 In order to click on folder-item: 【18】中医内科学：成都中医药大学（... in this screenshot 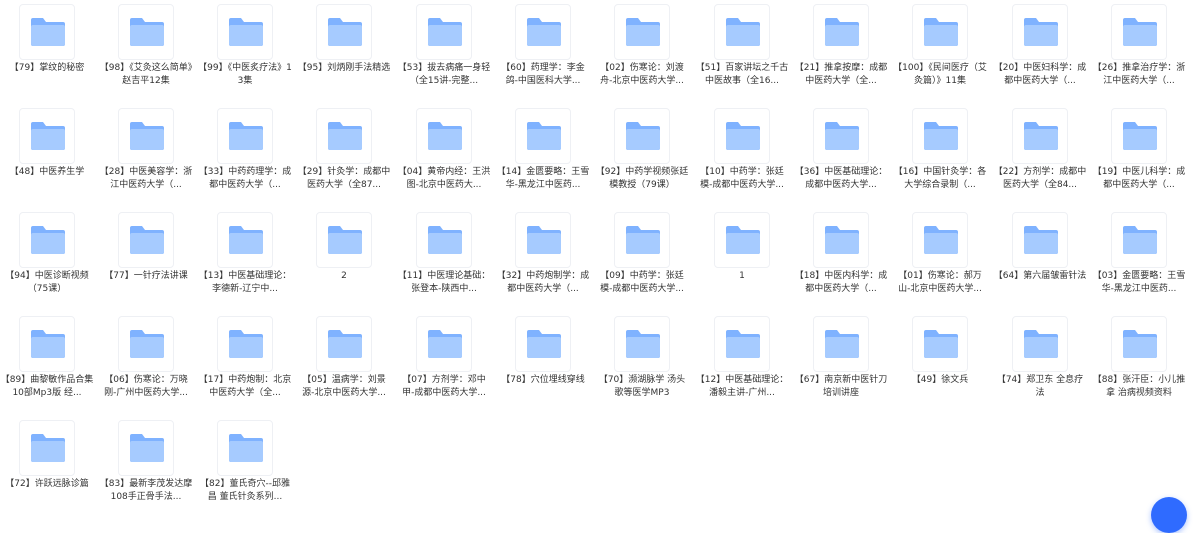, I will do `click(844, 258)`.